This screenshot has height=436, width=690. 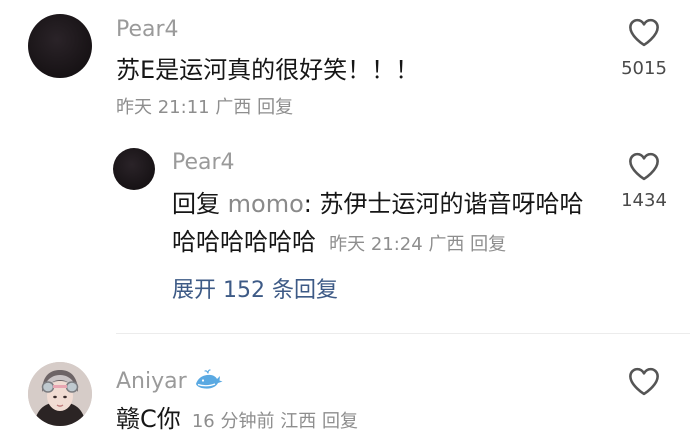 What do you see at coordinates (644, 200) in the screenshot?
I see `like-count: 1434` at bounding box center [644, 200].